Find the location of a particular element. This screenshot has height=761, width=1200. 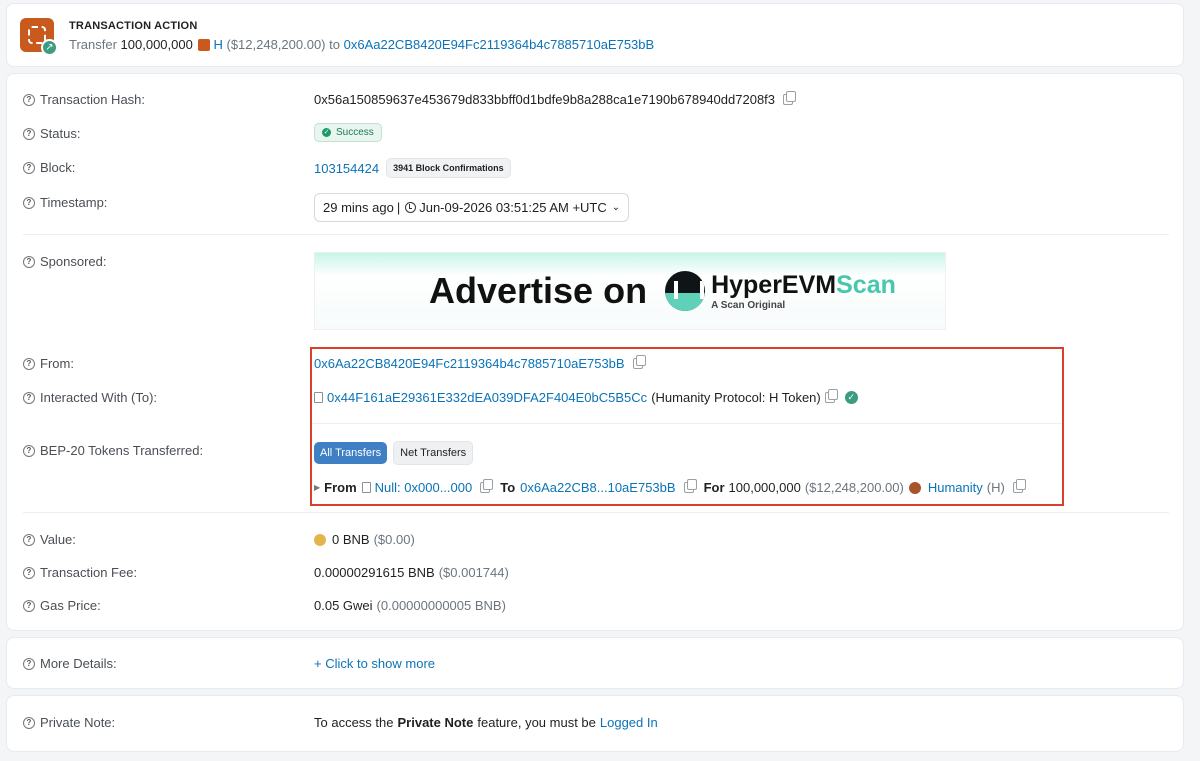

ad-headline: Advertise on is located at coordinates (538, 290).